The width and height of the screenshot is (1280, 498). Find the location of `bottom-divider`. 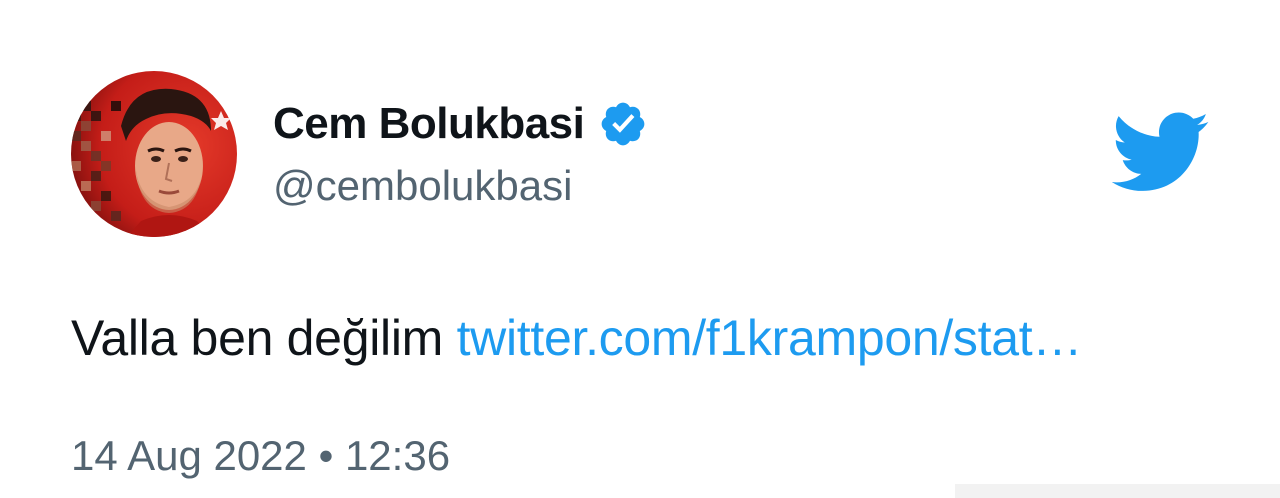

bottom-divider is located at coordinates (1117, 491).